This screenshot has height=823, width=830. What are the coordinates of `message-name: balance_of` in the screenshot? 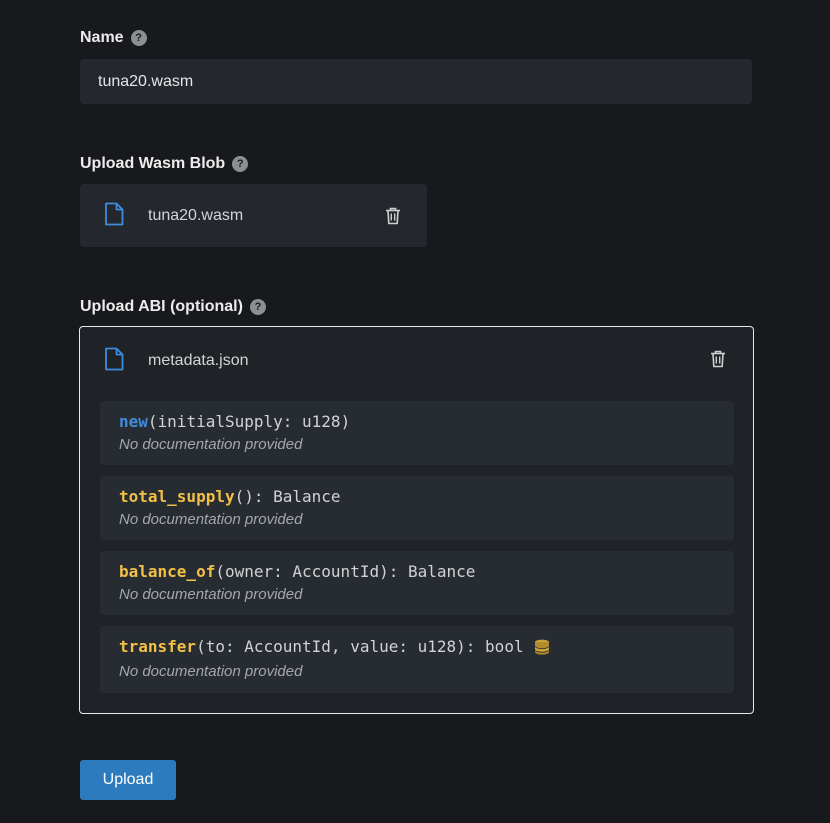 It's located at (167, 571).